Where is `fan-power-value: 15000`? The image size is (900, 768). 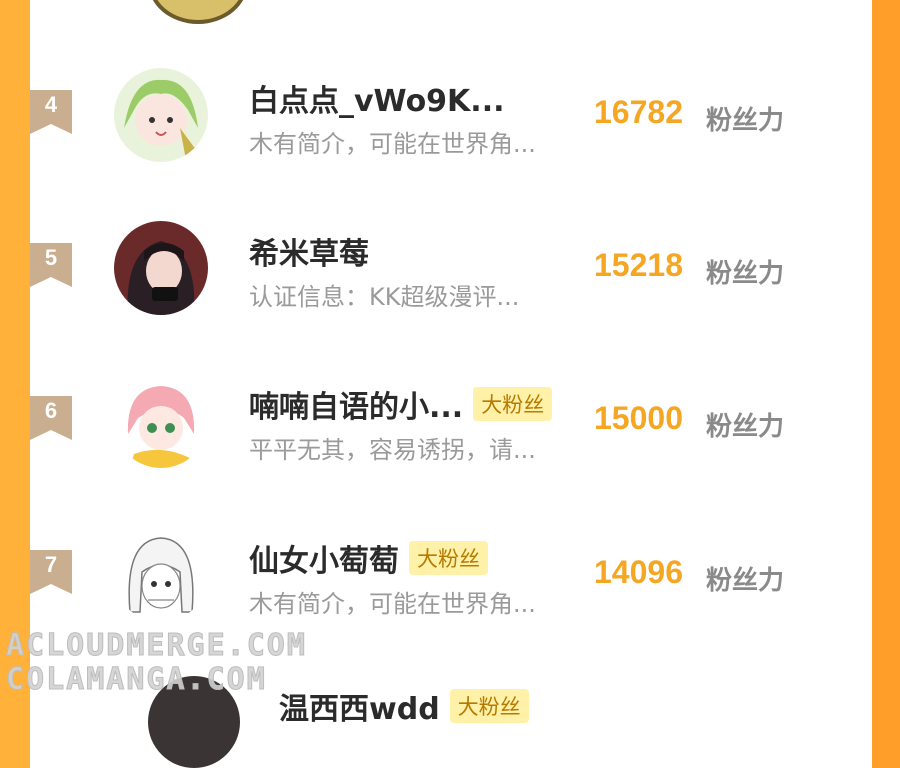 fan-power-value: 15000 is located at coordinates (638, 418).